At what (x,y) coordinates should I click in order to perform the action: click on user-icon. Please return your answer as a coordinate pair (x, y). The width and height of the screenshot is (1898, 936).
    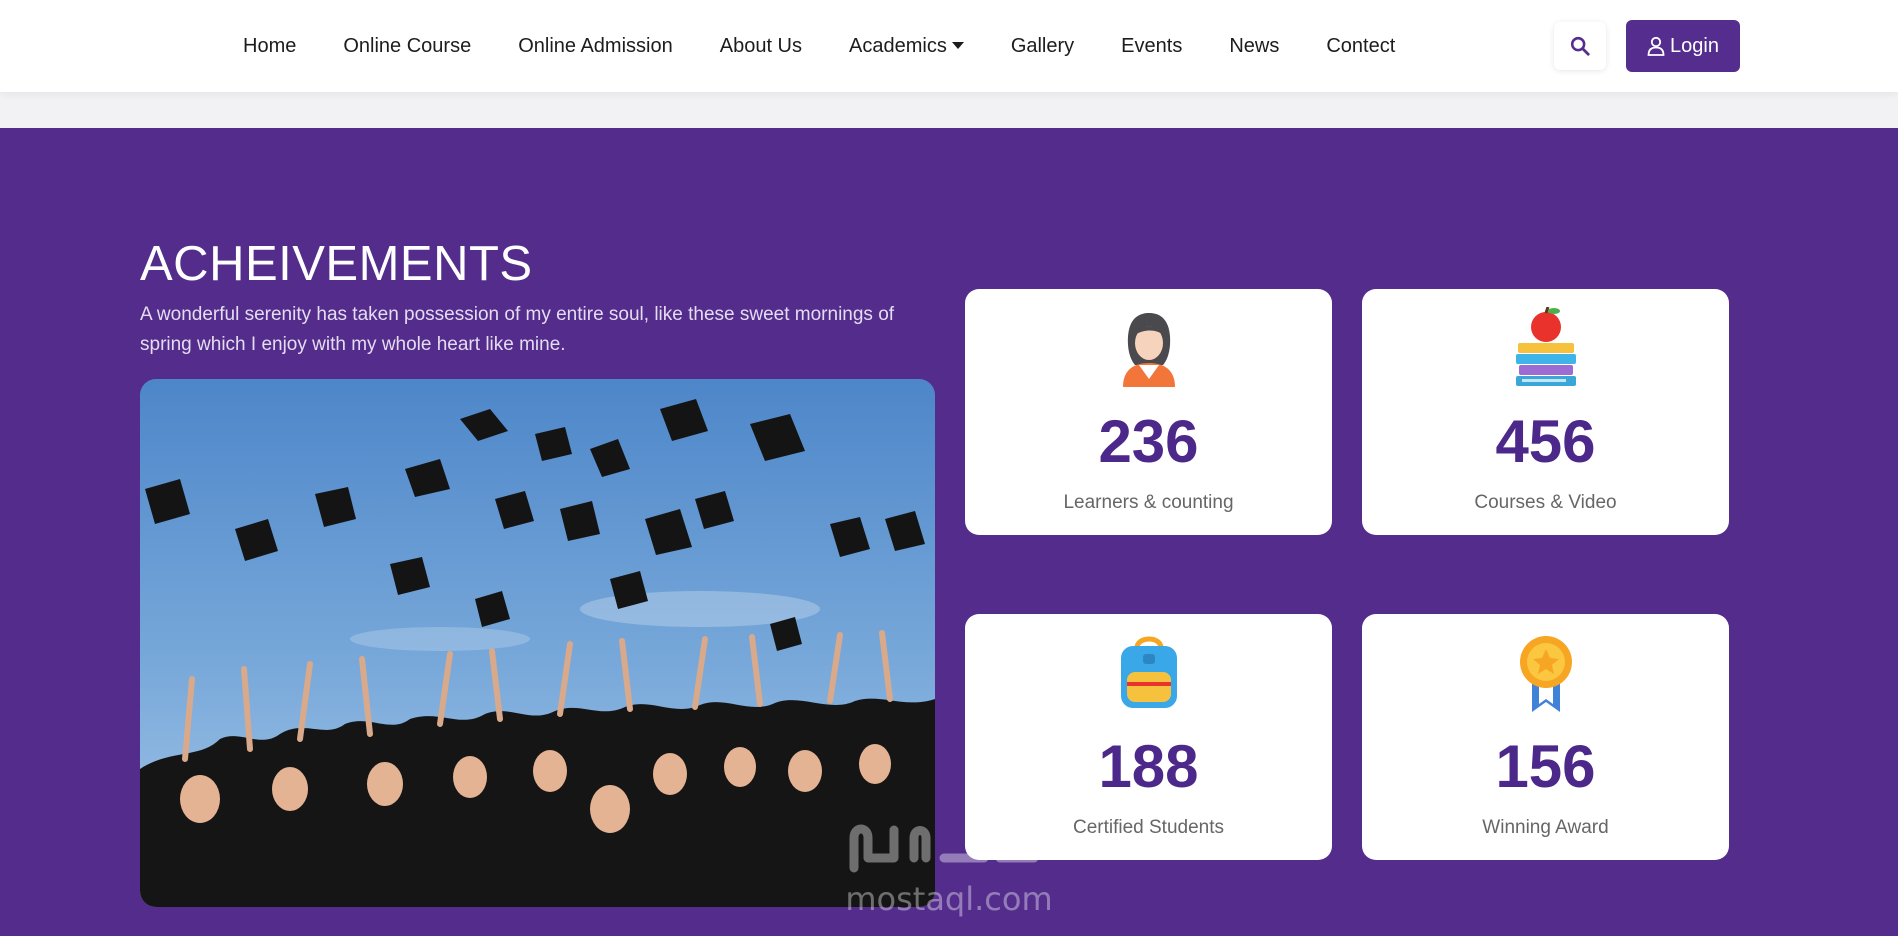
    Looking at the image, I should click on (1656, 46).